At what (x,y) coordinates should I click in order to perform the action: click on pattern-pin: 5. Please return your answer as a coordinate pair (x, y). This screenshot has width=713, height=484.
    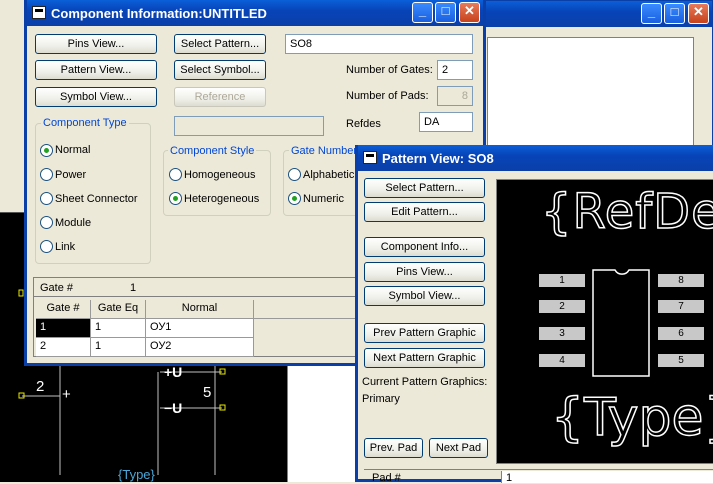
    Looking at the image, I should click on (681, 360).